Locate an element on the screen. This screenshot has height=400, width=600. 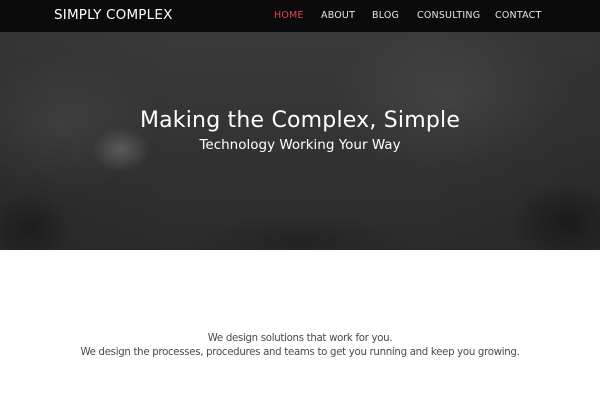
hero-subtitle: Technology Working Your Way is located at coordinates (300, 145).